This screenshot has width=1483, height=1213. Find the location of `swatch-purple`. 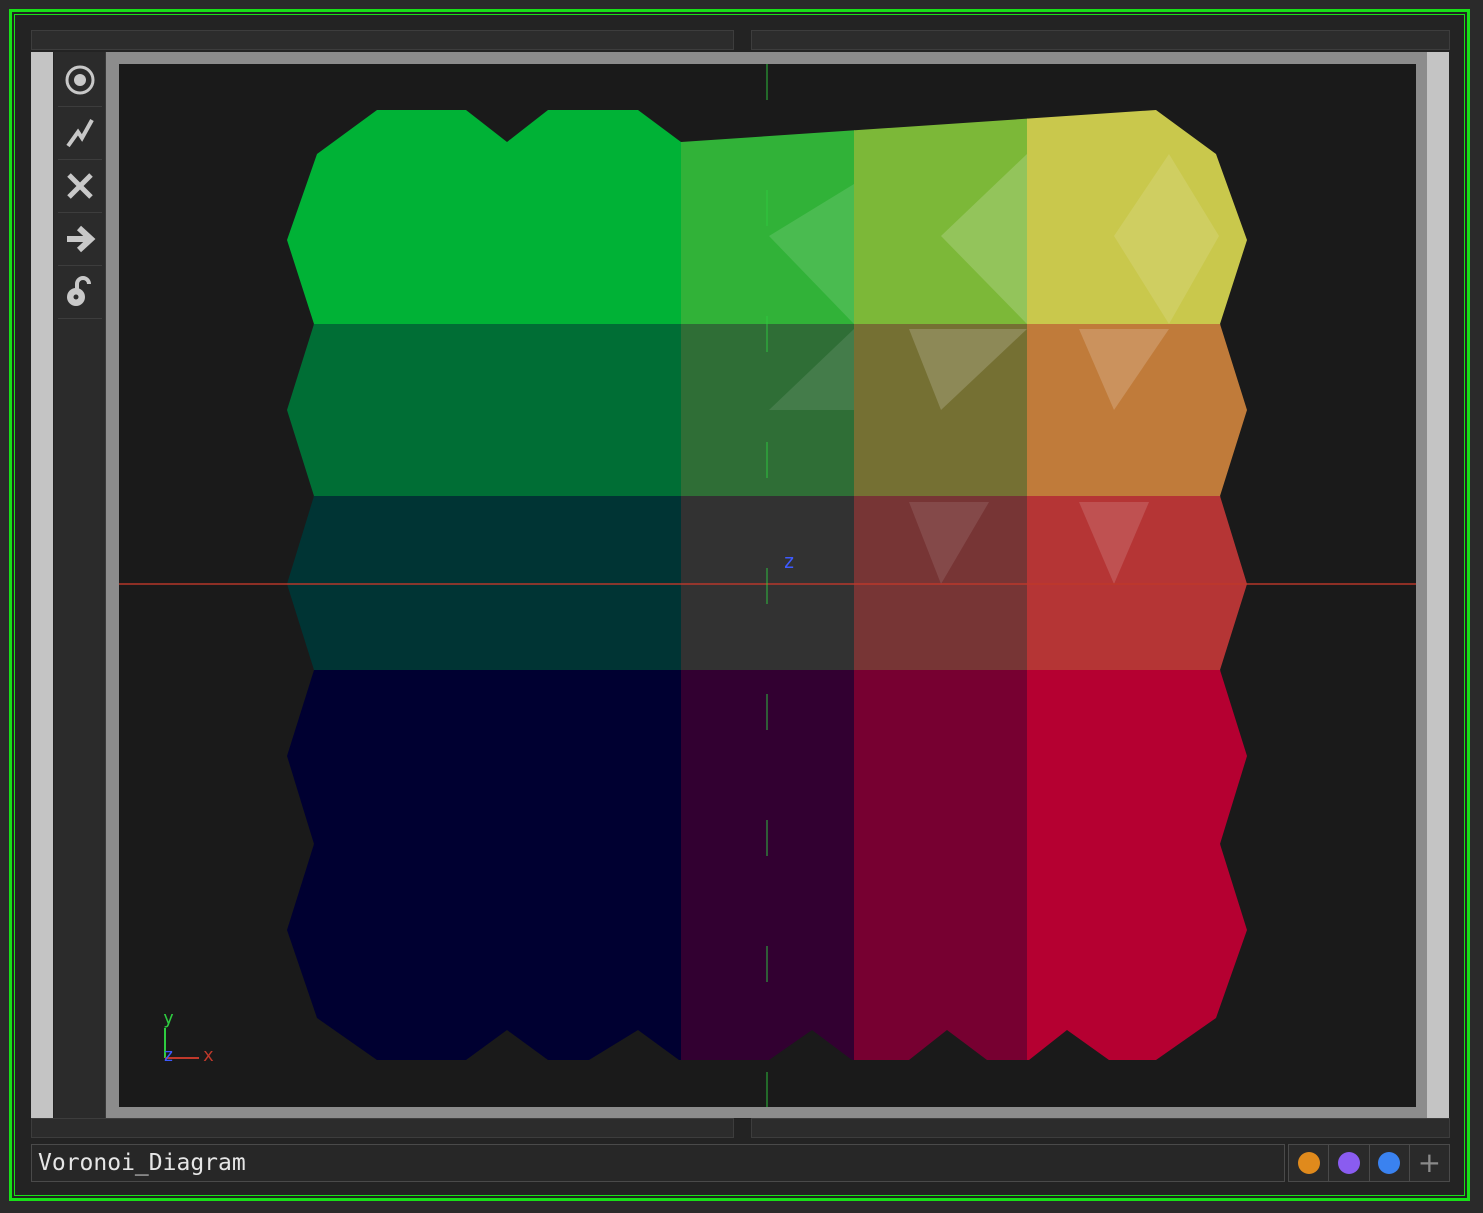

swatch-purple is located at coordinates (1348, 1163).